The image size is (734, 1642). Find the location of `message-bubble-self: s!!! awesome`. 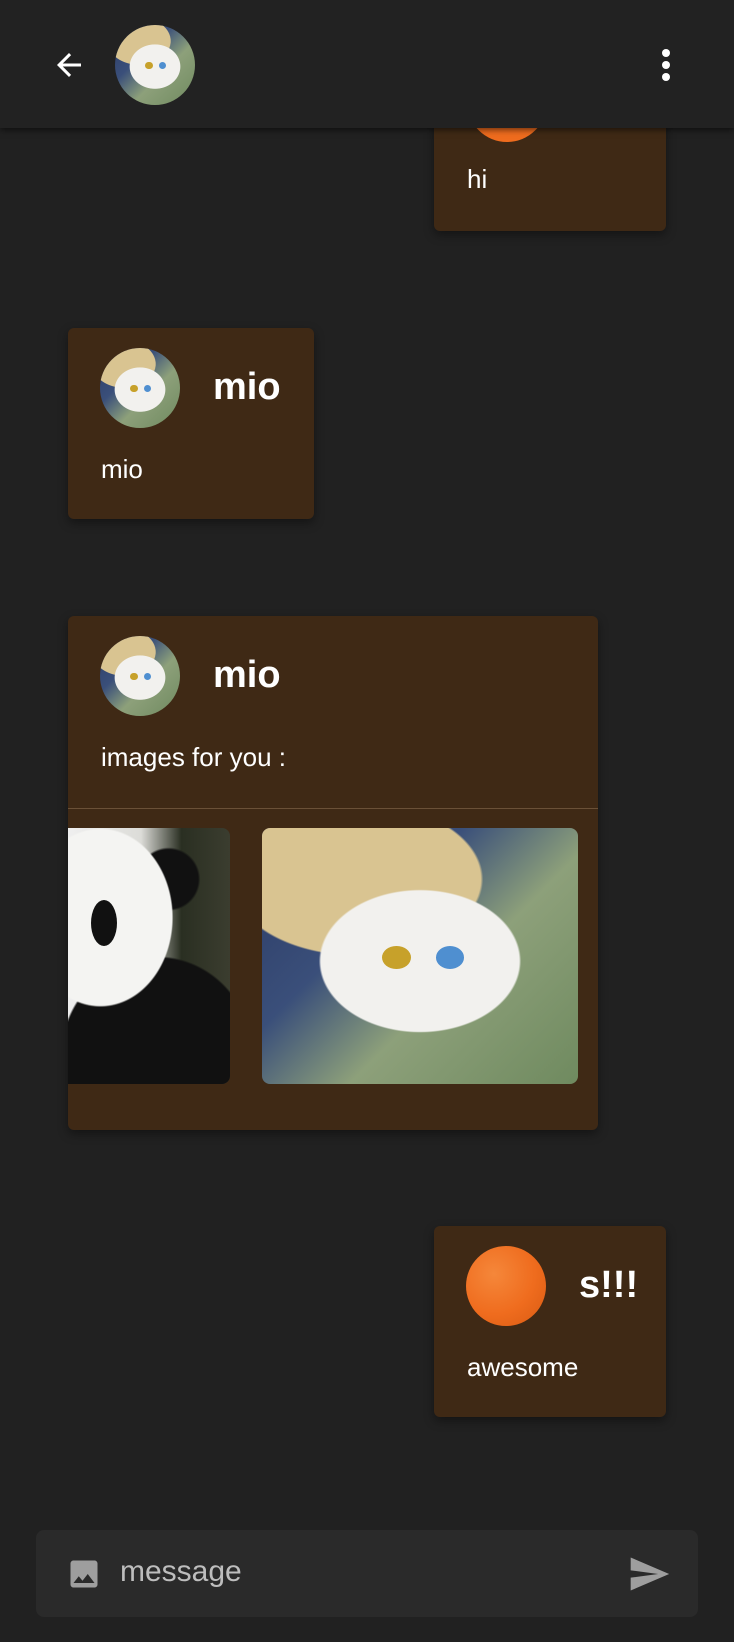

message-bubble-self: s!!! awesome is located at coordinates (550, 1321).